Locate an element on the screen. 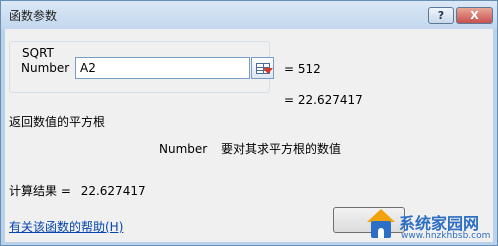  parameter-description: Number 要对其求平方根的数值 is located at coordinates (250, 148).